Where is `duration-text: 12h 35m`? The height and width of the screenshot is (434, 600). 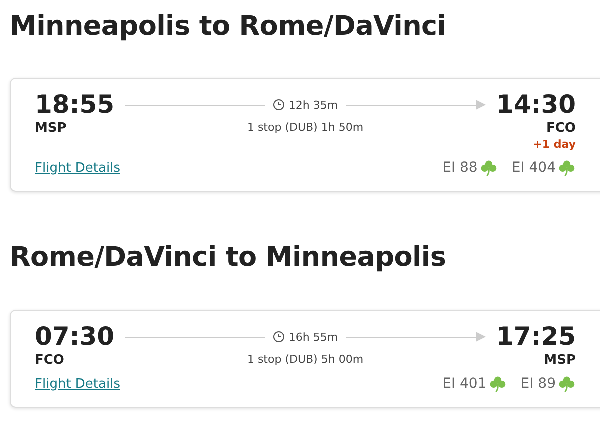
duration-text: 12h 35m is located at coordinates (313, 105).